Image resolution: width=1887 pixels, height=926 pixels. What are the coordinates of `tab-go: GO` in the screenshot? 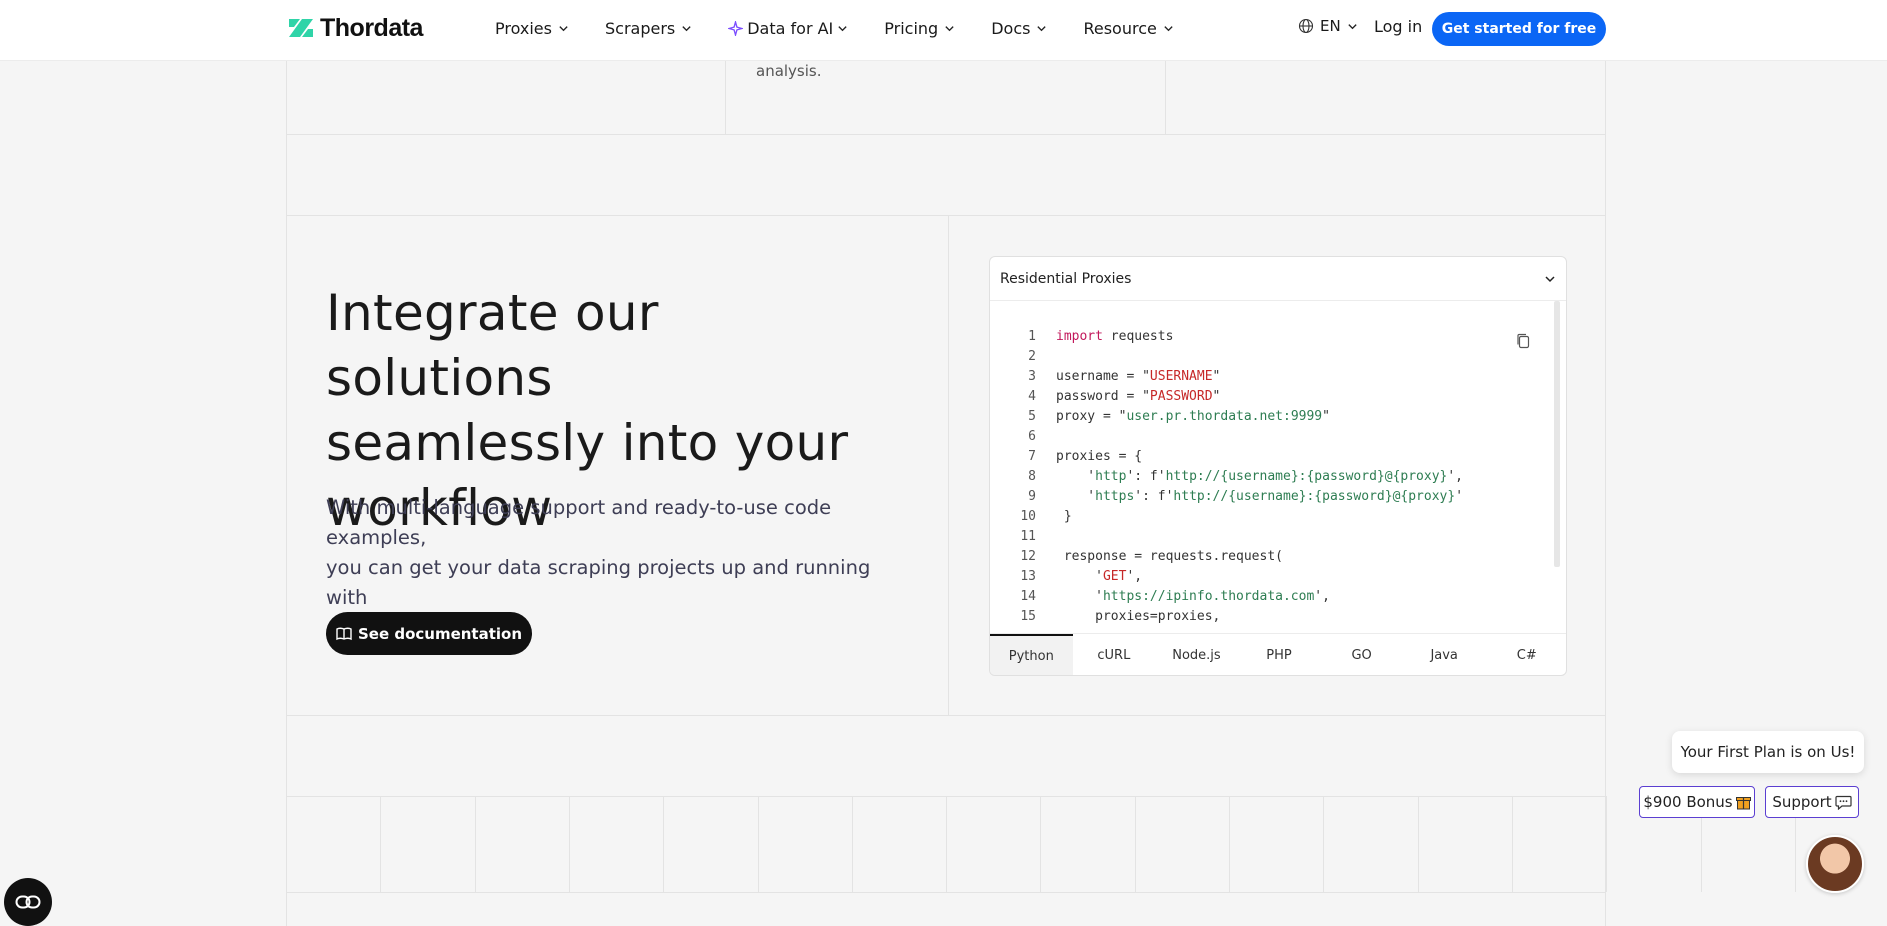 It's located at (1361, 654).